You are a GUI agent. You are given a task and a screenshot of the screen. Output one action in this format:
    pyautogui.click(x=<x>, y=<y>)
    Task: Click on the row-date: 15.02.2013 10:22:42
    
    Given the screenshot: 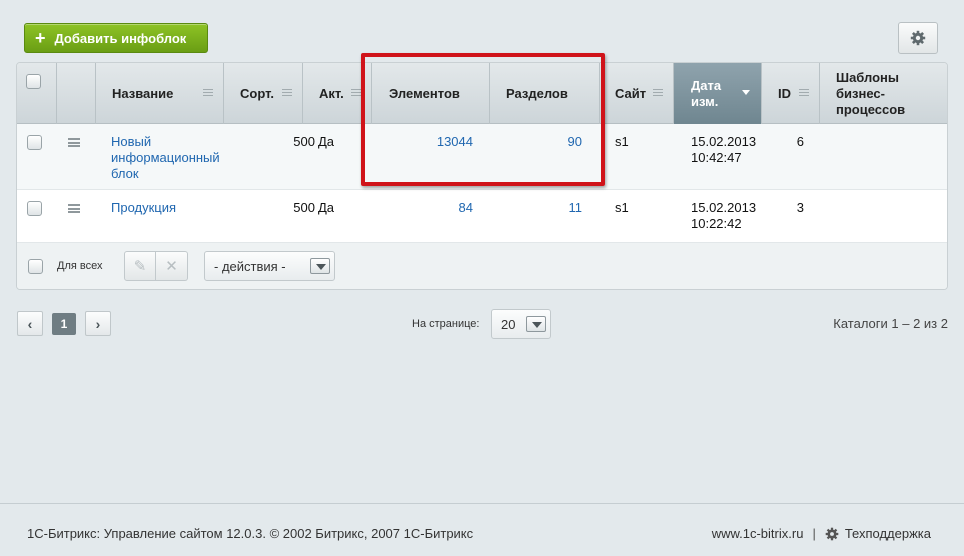 What is the action you would take?
    pyautogui.click(x=723, y=216)
    